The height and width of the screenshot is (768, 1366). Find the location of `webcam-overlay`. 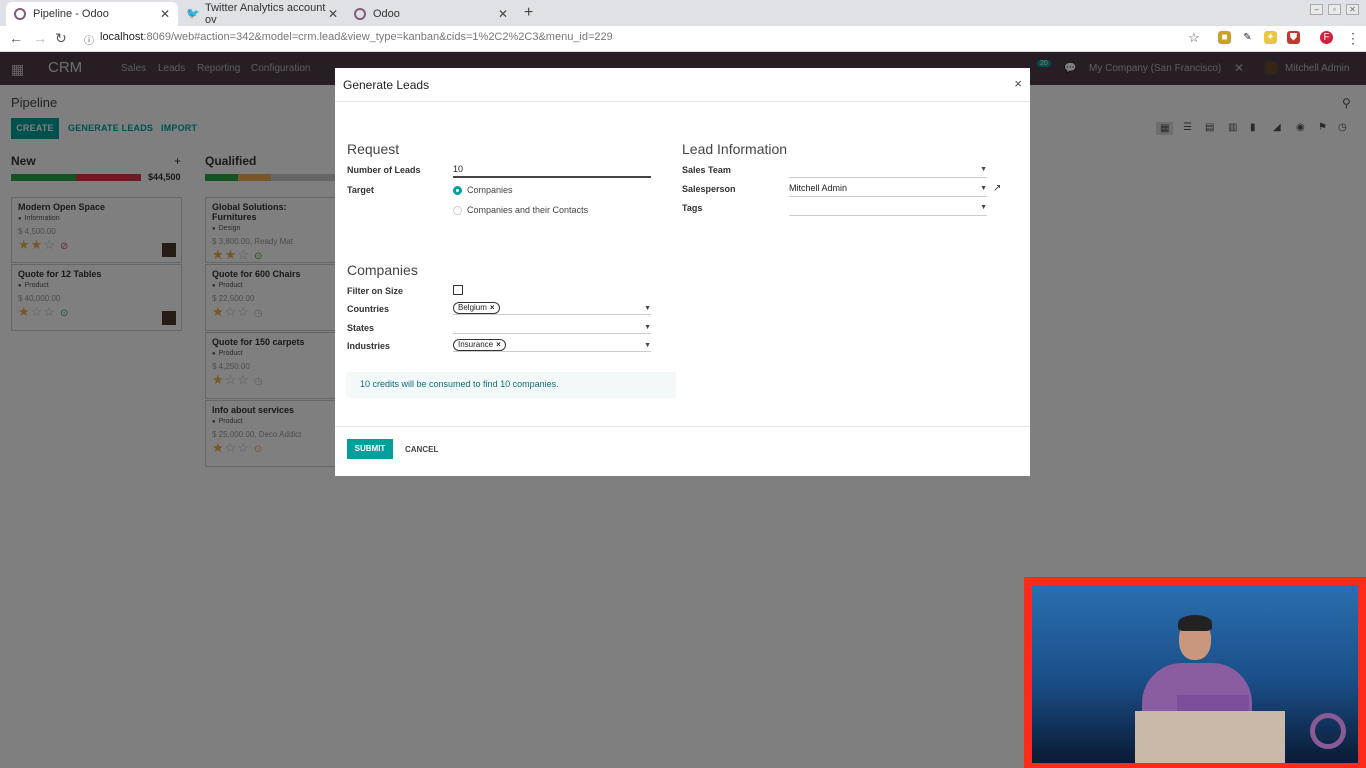

webcam-overlay is located at coordinates (1195, 672).